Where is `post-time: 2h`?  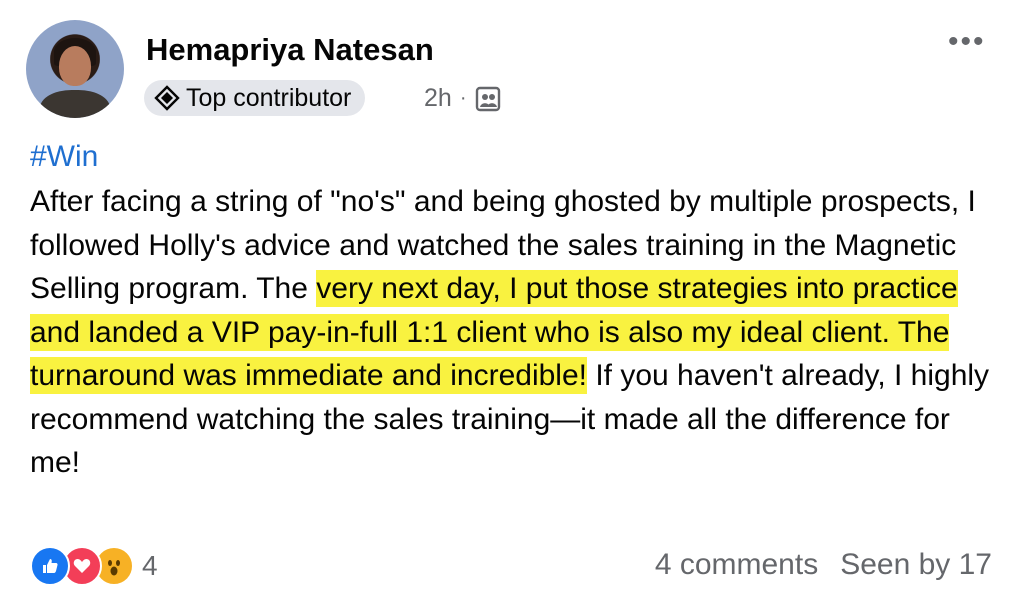 post-time: 2h is located at coordinates (438, 98).